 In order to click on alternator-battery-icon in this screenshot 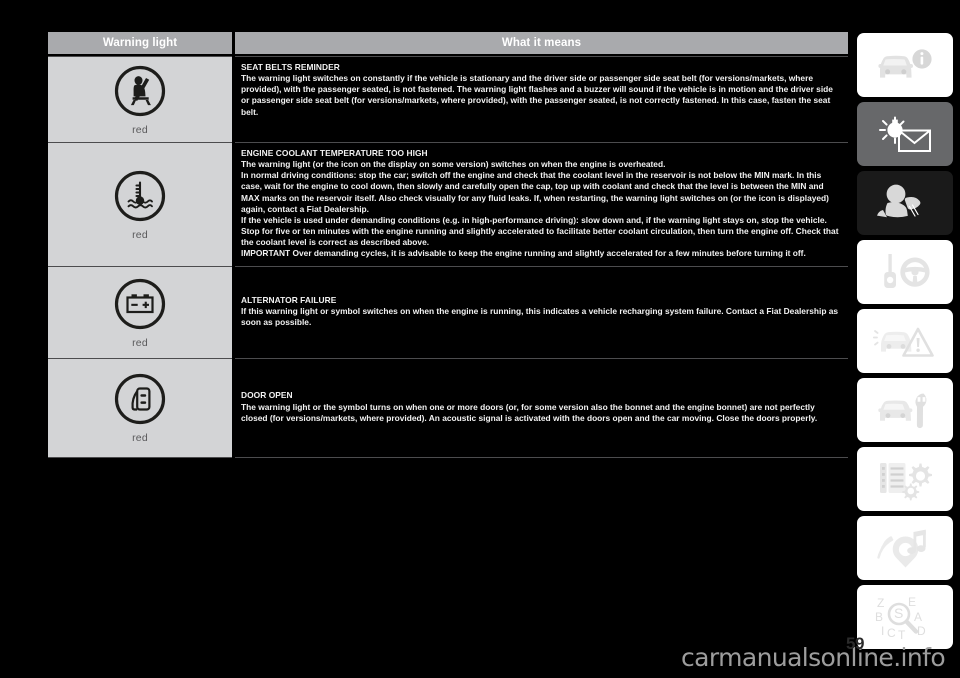, I will do `click(140, 304)`.